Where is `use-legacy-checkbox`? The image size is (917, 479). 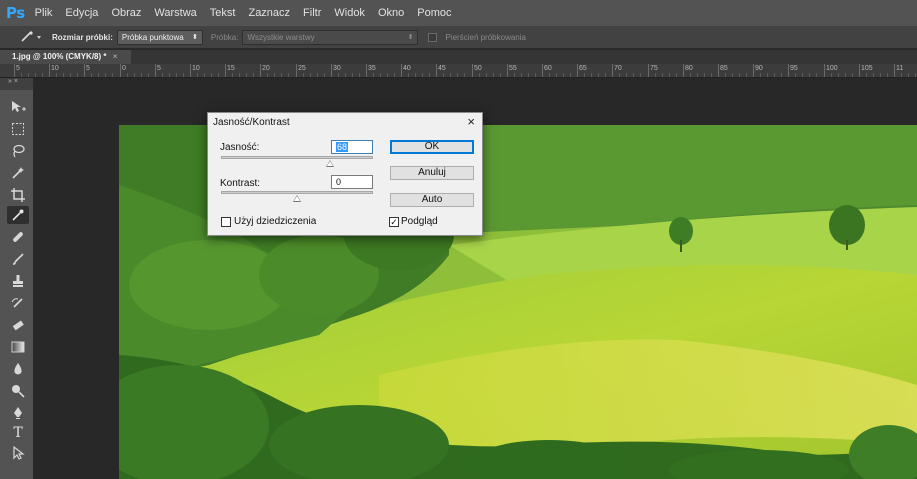 use-legacy-checkbox is located at coordinates (226, 222).